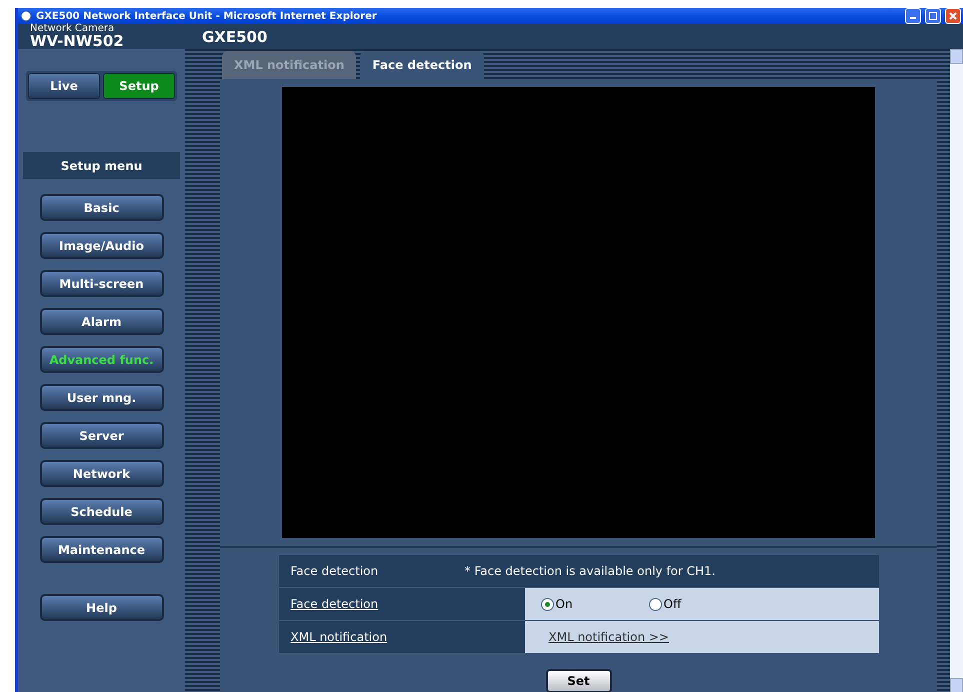  Describe the element at coordinates (102, 435) in the screenshot. I see `menu-button: Server` at that location.